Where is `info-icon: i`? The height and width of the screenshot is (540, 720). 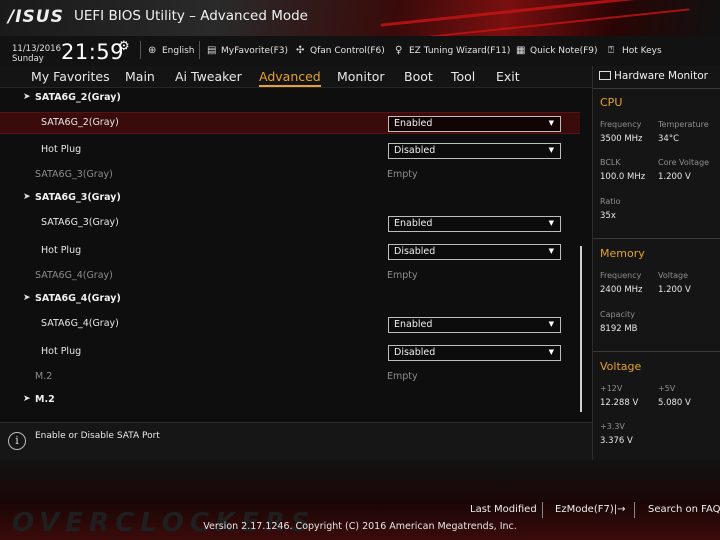
info-icon: i is located at coordinates (17, 441).